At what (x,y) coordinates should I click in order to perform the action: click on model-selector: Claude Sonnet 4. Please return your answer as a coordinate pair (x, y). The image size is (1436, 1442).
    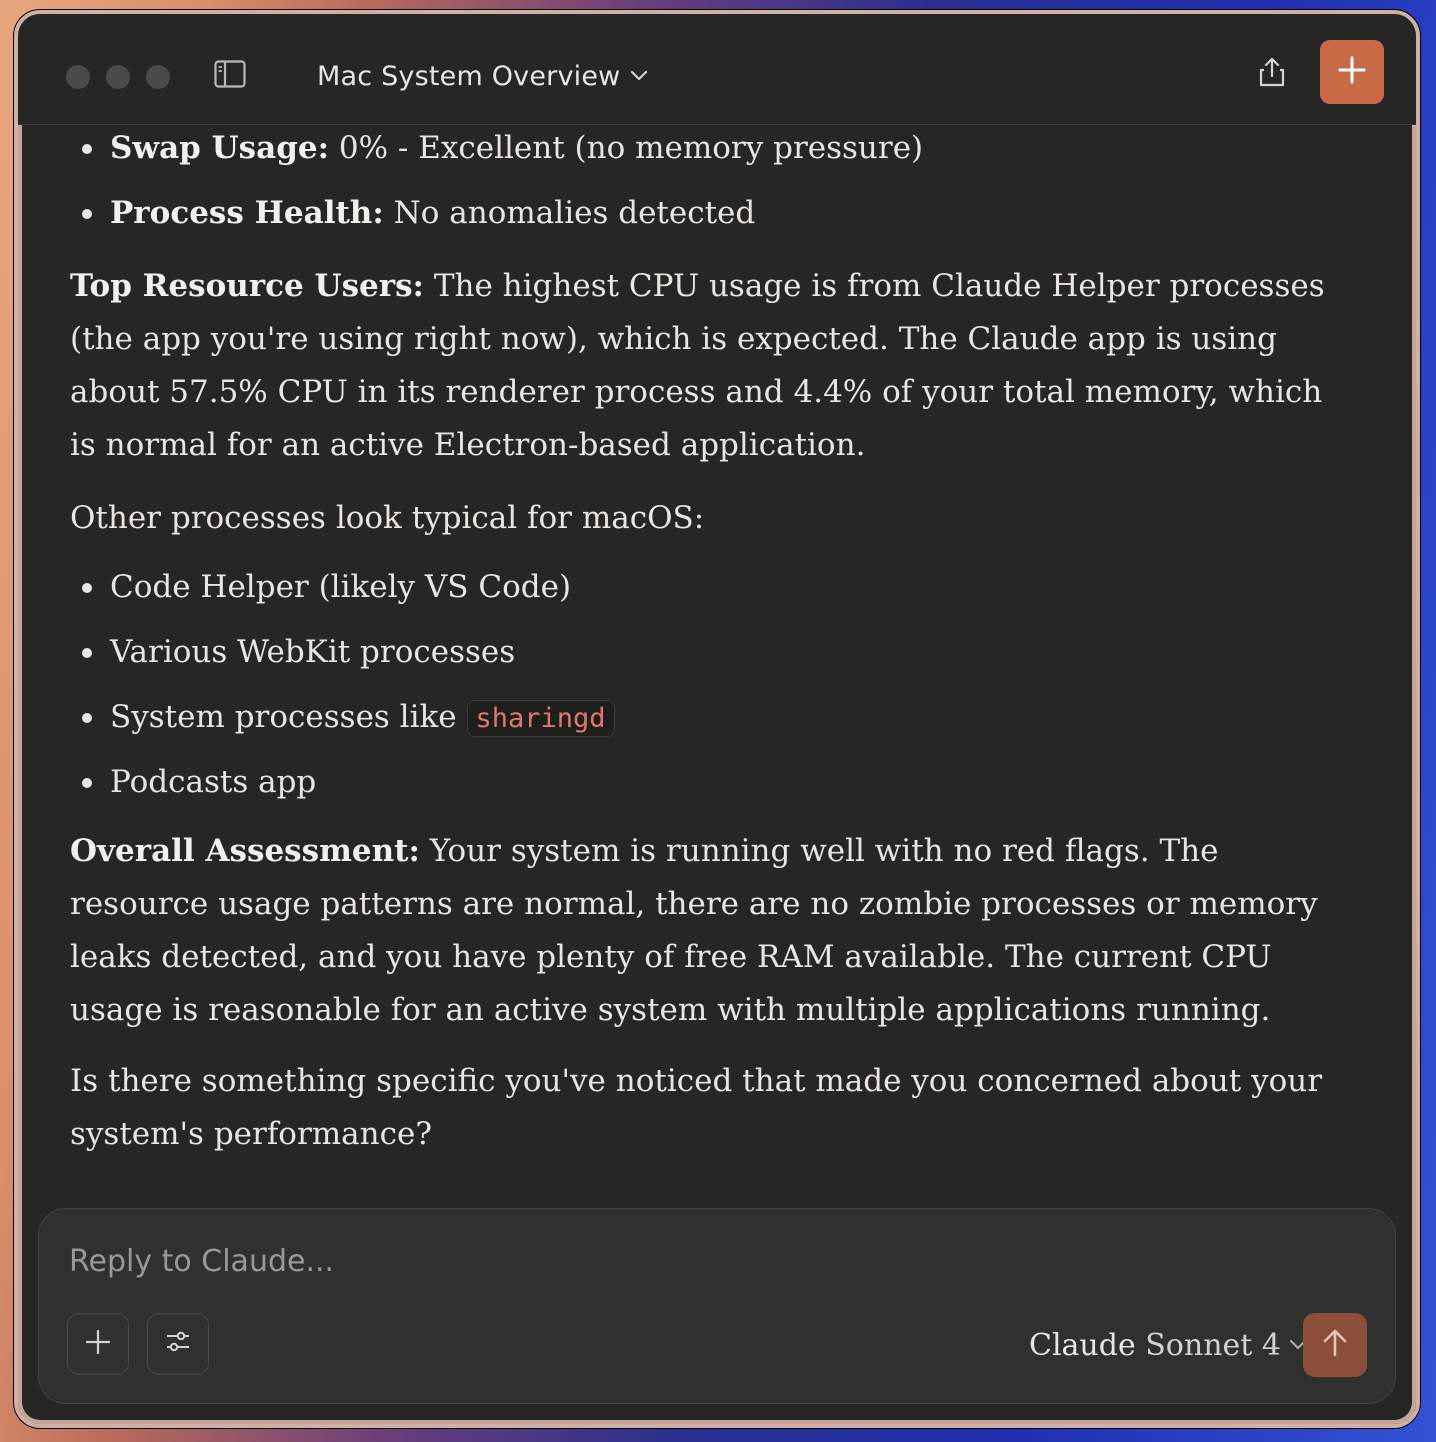
    Looking at the image, I should click on (1168, 1345).